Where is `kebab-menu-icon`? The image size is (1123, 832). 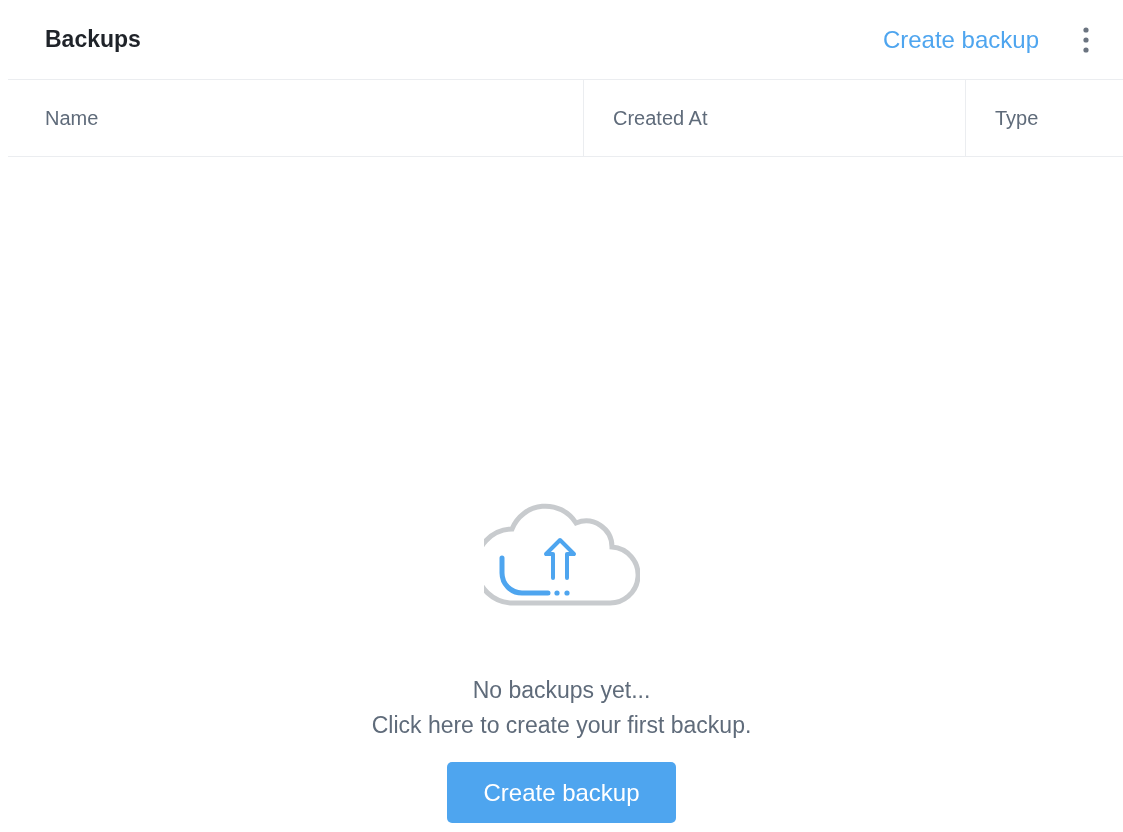
kebab-menu-icon is located at coordinates (1086, 39).